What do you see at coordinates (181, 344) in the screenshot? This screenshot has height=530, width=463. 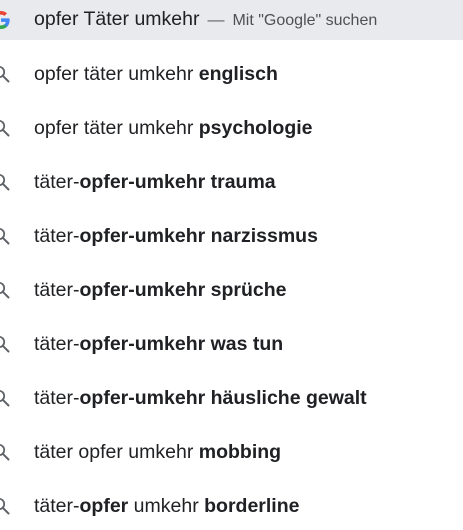 I see `suggestion-bold-part: opfer-umkehr was tun` at bounding box center [181, 344].